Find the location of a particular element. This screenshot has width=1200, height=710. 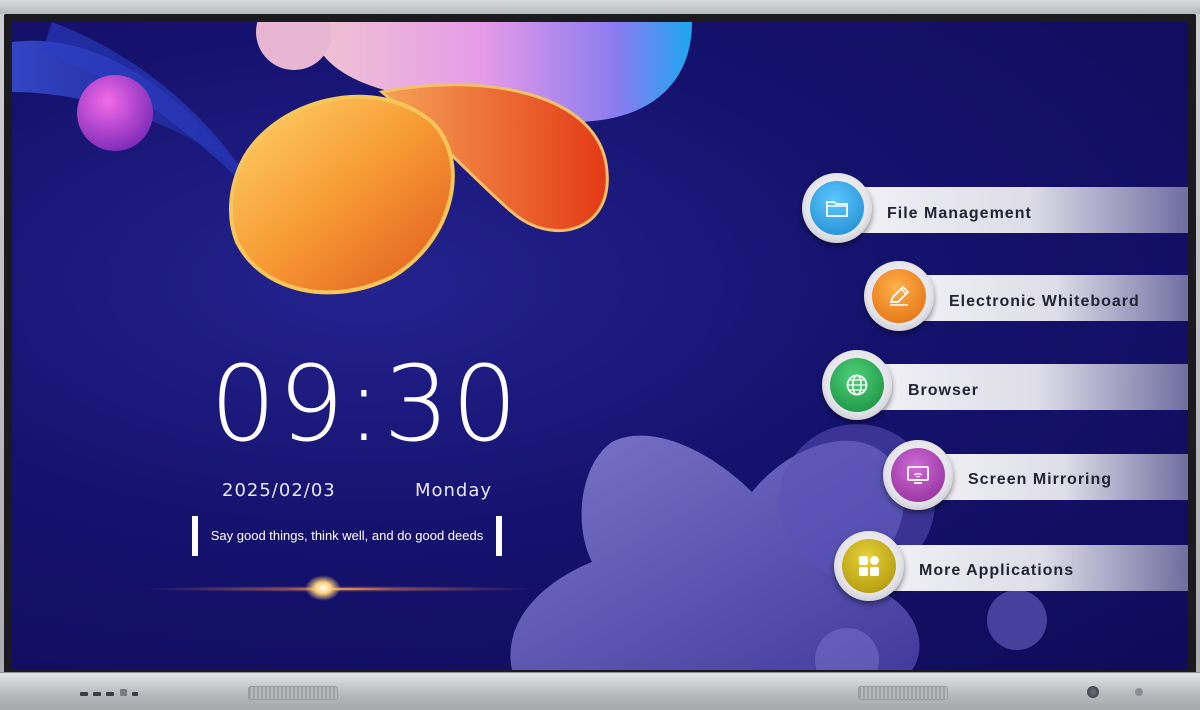

power-button is located at coordinates (1093, 692).